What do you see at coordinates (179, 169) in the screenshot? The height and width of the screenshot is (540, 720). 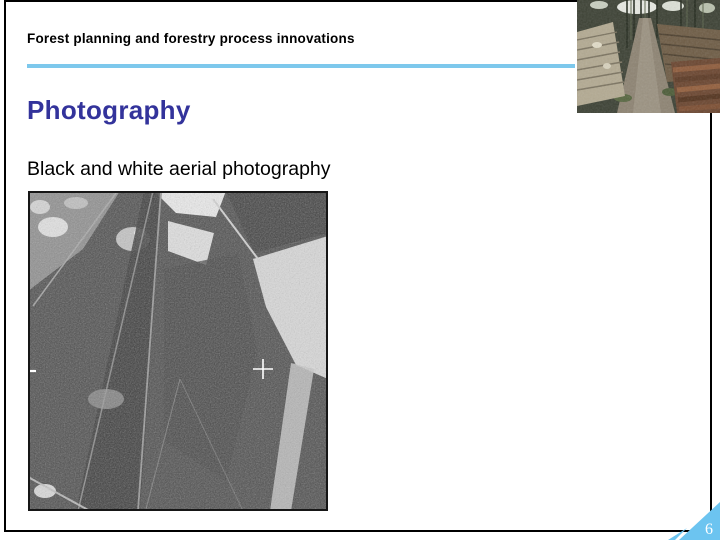 I see `slide-subtitle: Black and white aerial photography` at bounding box center [179, 169].